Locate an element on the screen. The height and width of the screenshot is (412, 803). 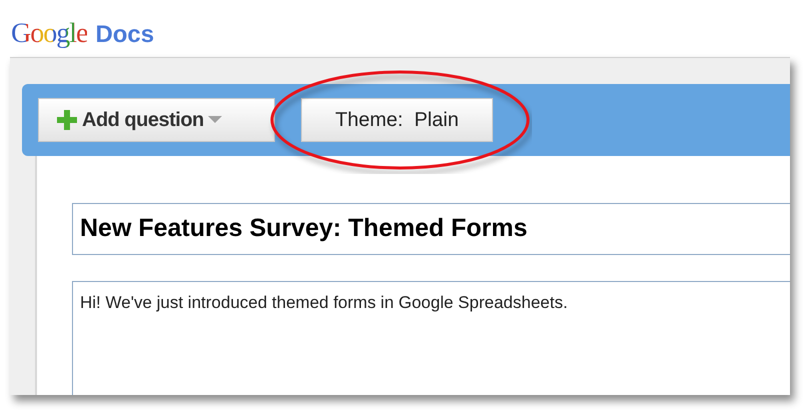
add-question-button: Add question is located at coordinates (156, 120).